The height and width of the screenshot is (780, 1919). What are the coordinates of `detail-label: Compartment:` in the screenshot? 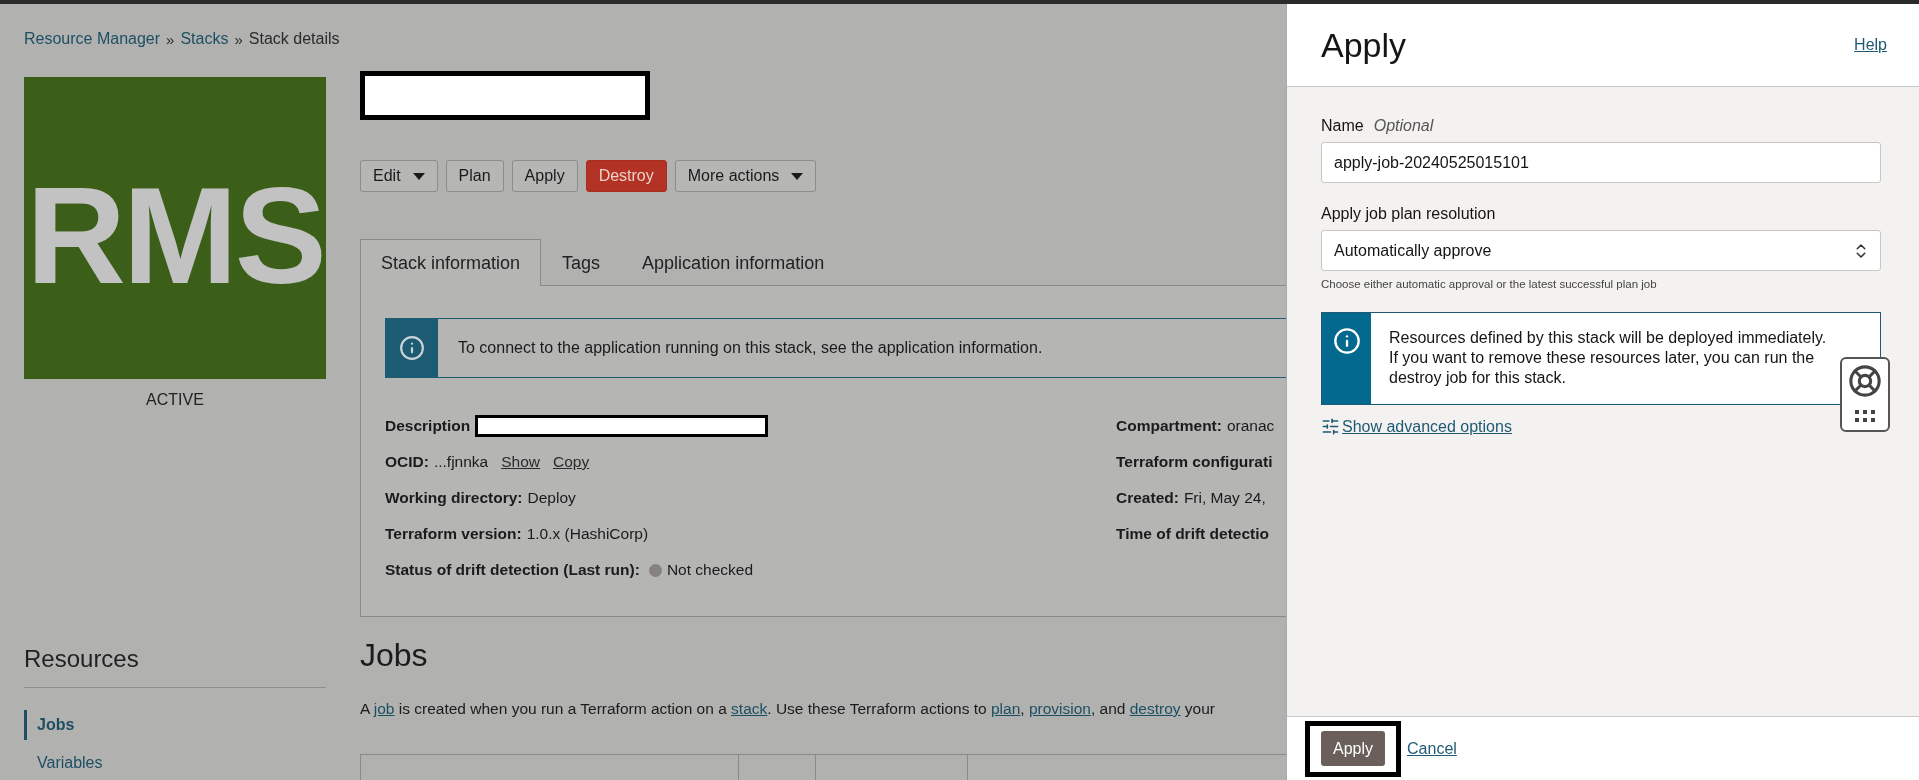 It's located at (1169, 426).